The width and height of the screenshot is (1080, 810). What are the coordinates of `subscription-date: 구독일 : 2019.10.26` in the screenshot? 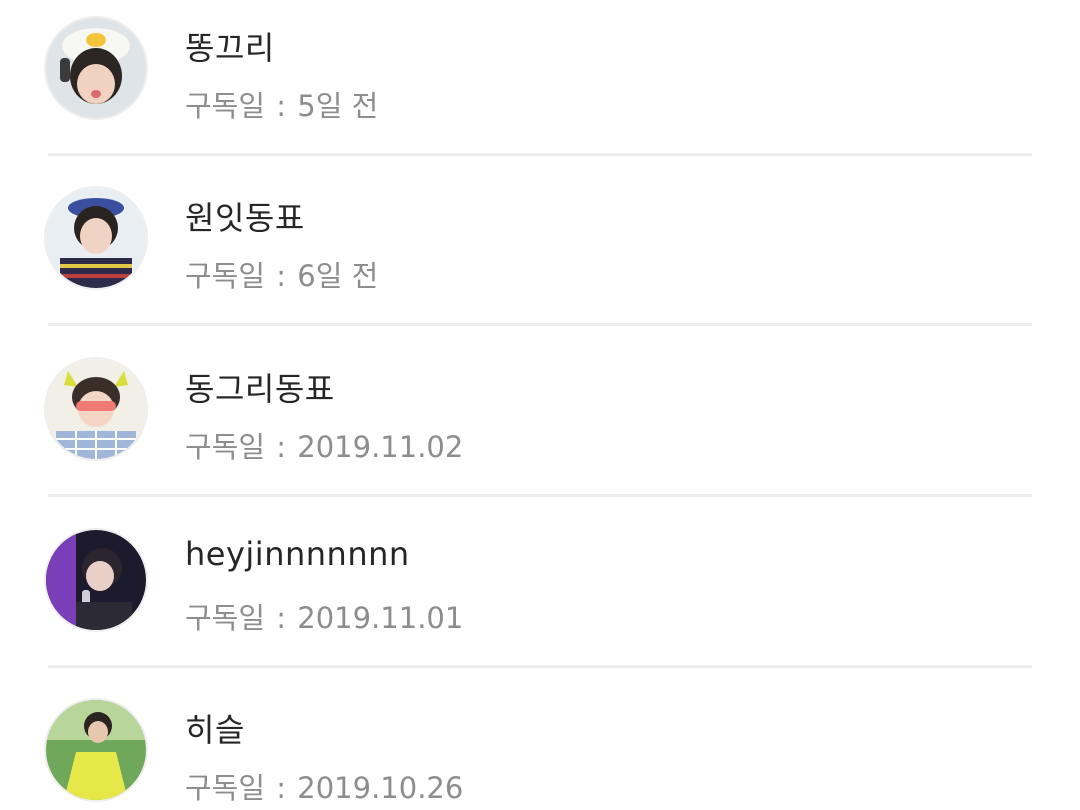 It's located at (324, 786).